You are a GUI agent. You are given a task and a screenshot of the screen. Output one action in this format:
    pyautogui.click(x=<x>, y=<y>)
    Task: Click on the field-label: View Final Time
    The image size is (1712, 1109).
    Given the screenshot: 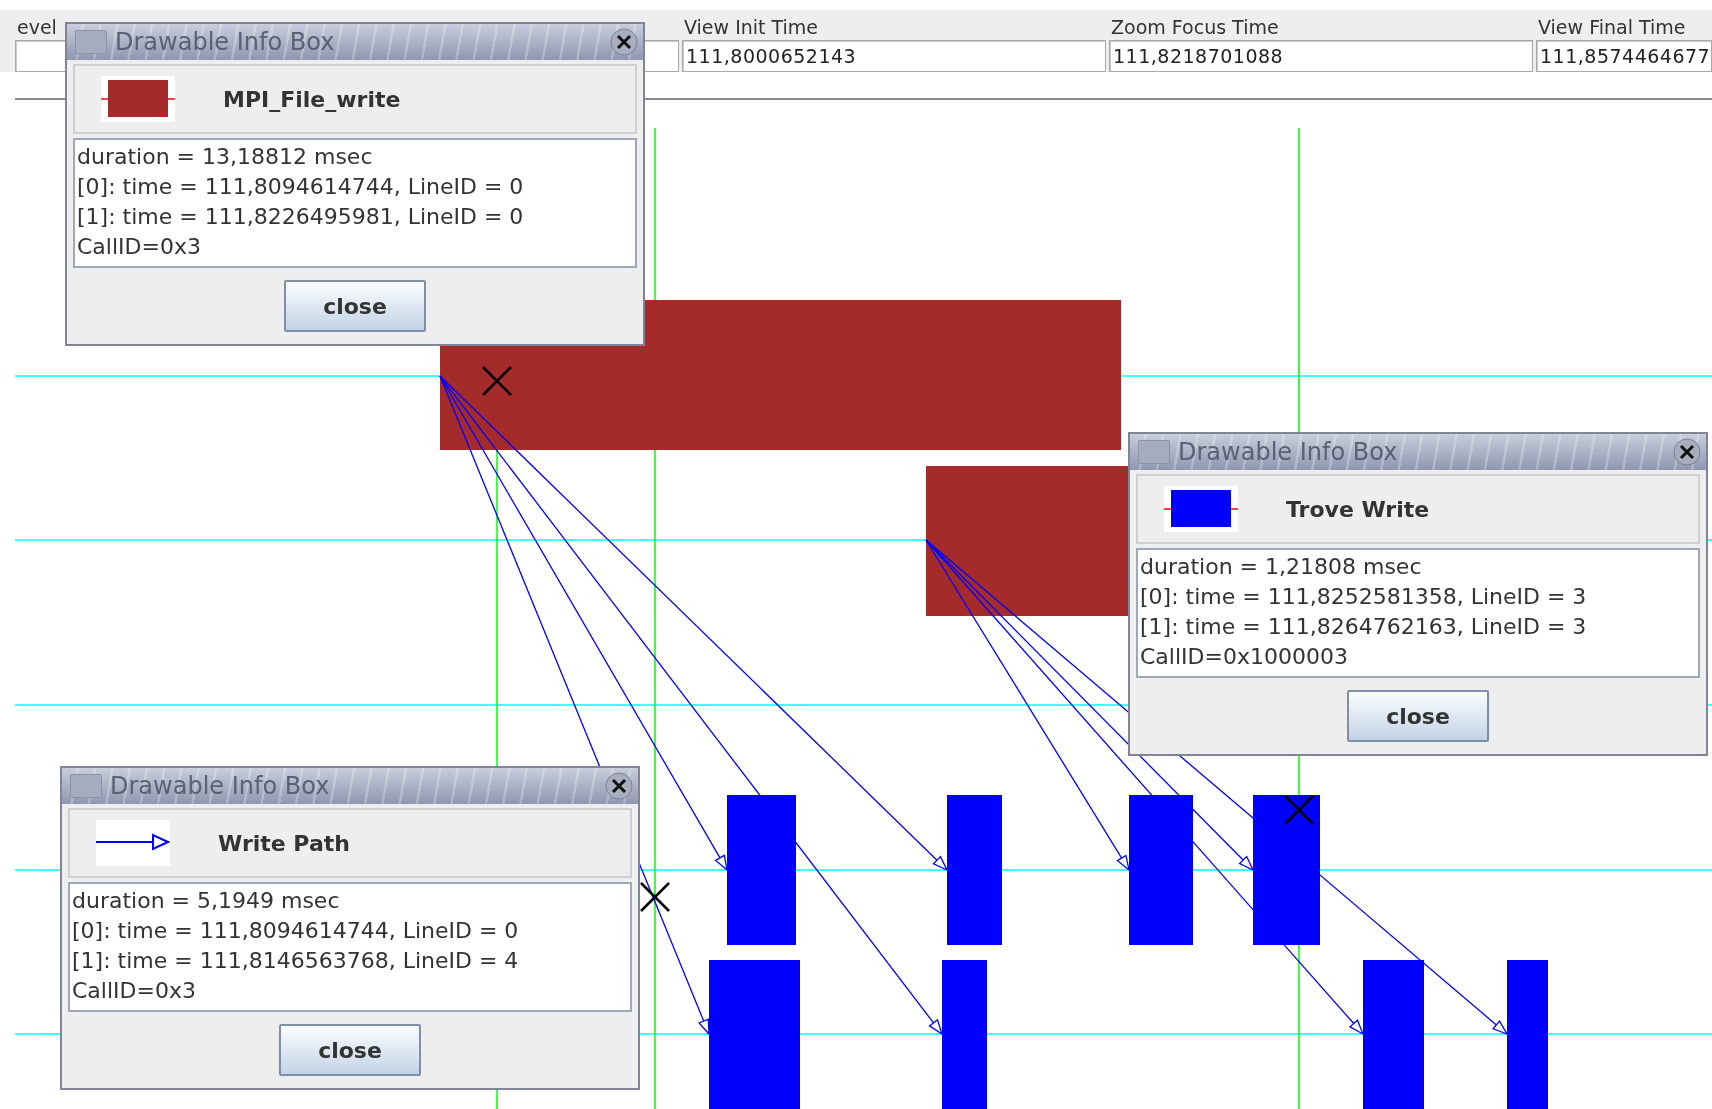 What is the action you would take?
    pyautogui.click(x=1612, y=27)
    